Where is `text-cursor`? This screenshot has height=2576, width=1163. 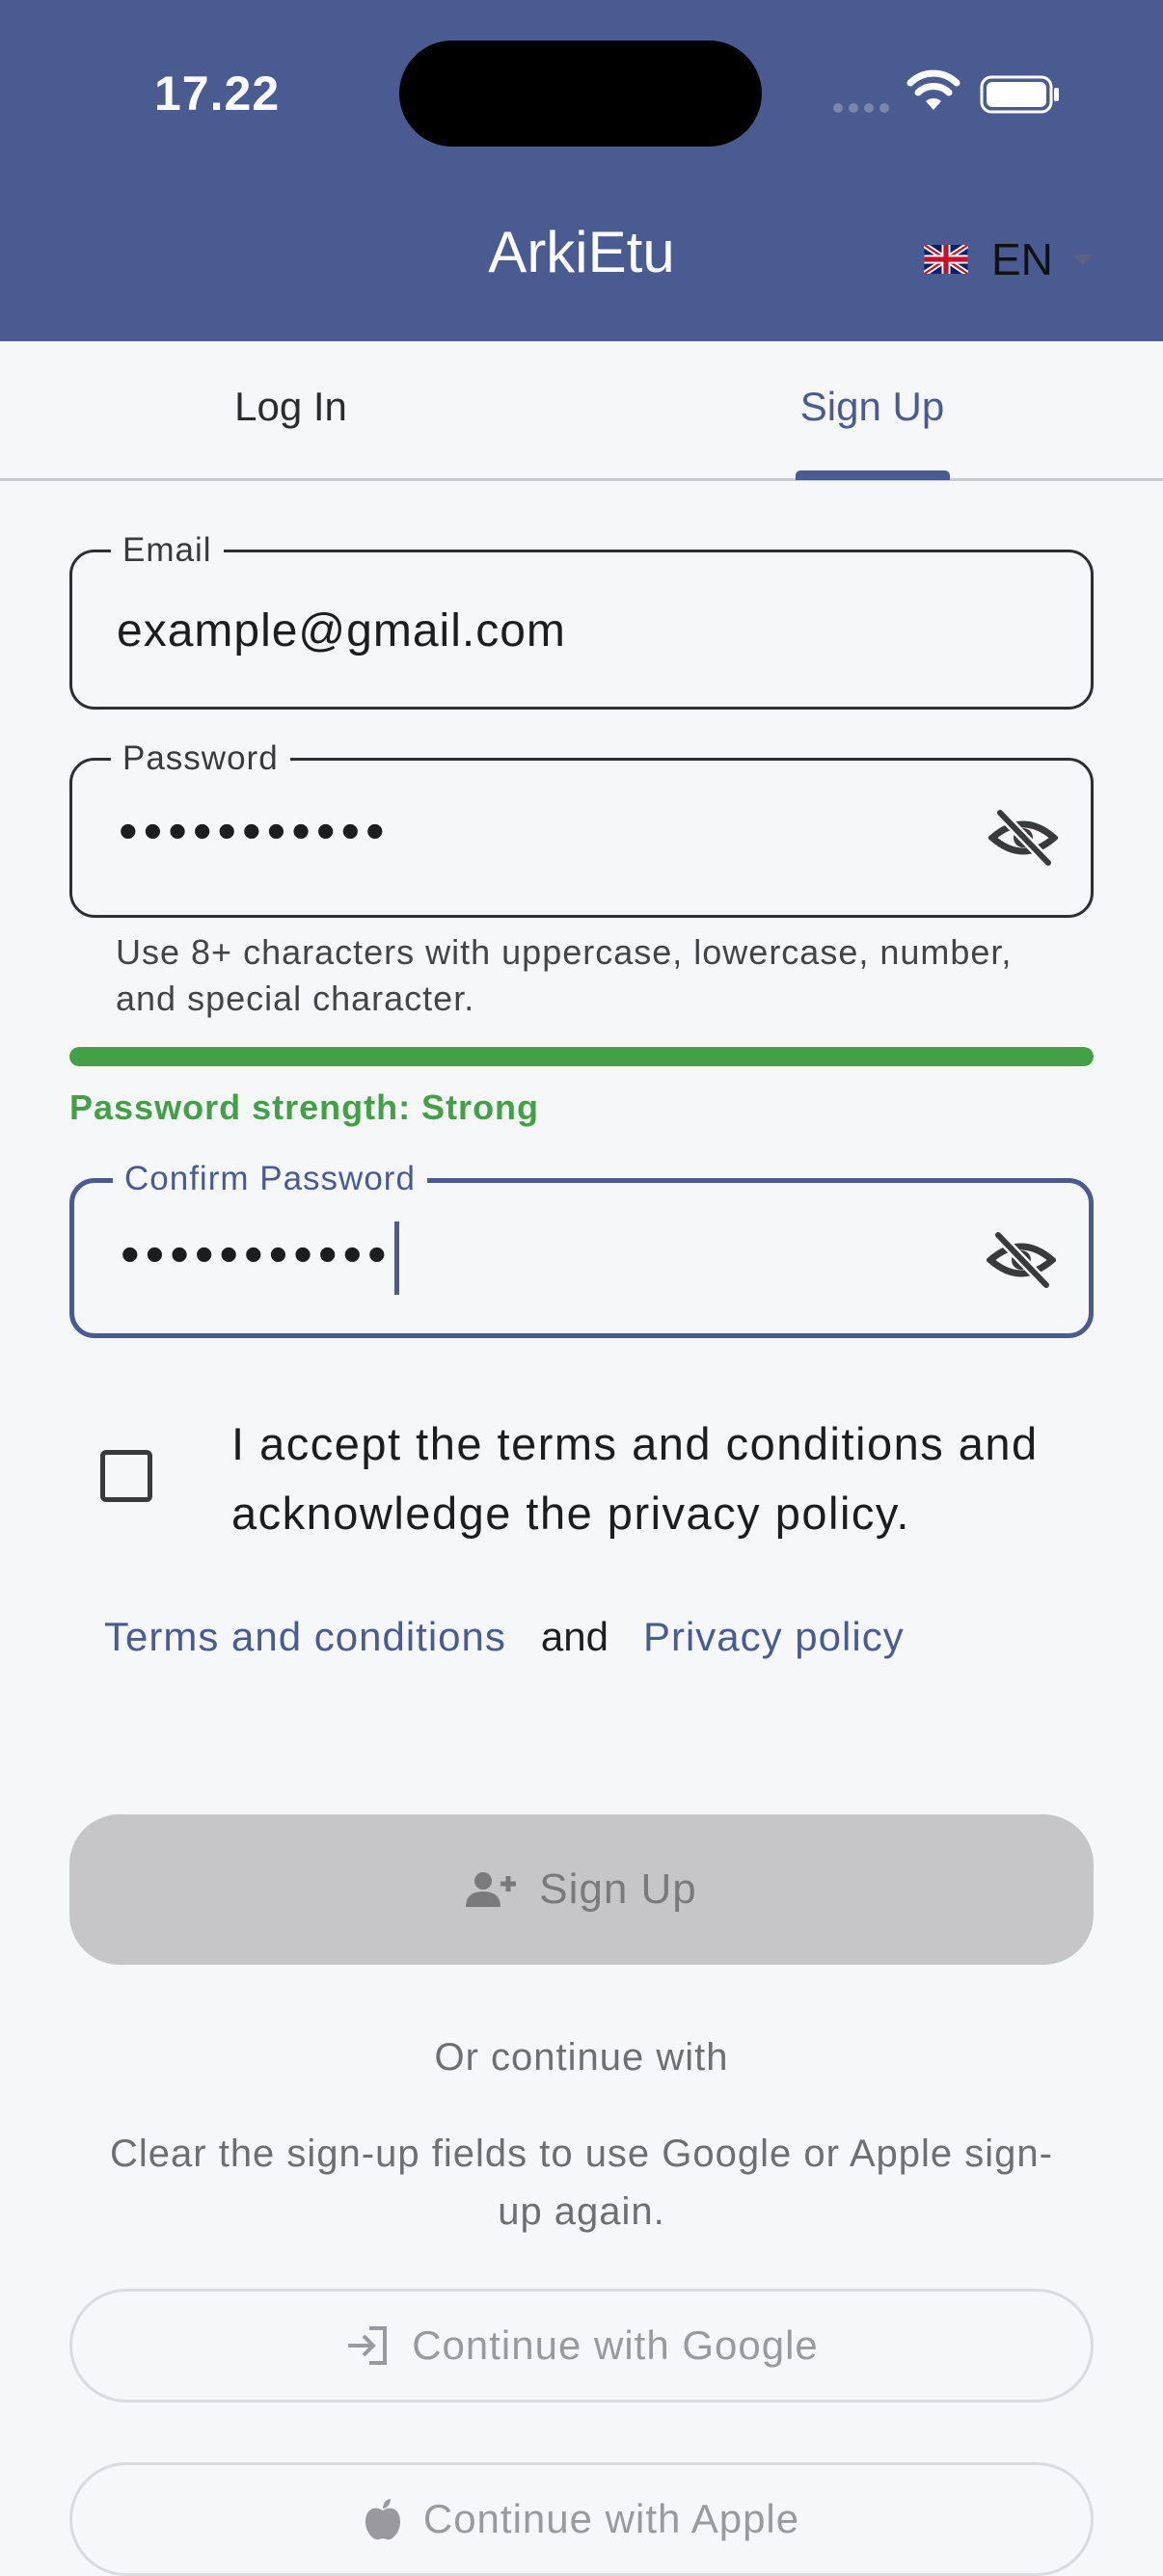 text-cursor is located at coordinates (396, 1258).